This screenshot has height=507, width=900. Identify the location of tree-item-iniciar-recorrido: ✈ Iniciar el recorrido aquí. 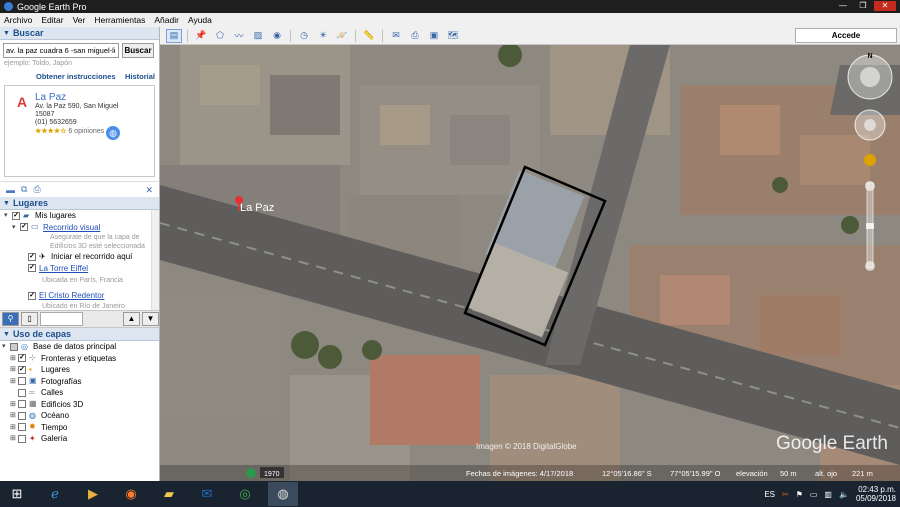
(81, 257).